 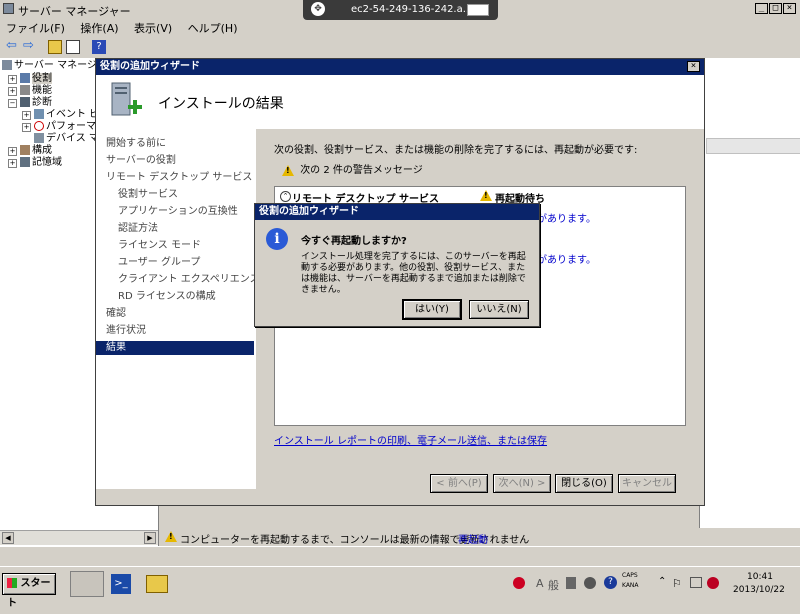 I want to click on tree-item-diagnostics: − 診断, so click(x=30, y=103).